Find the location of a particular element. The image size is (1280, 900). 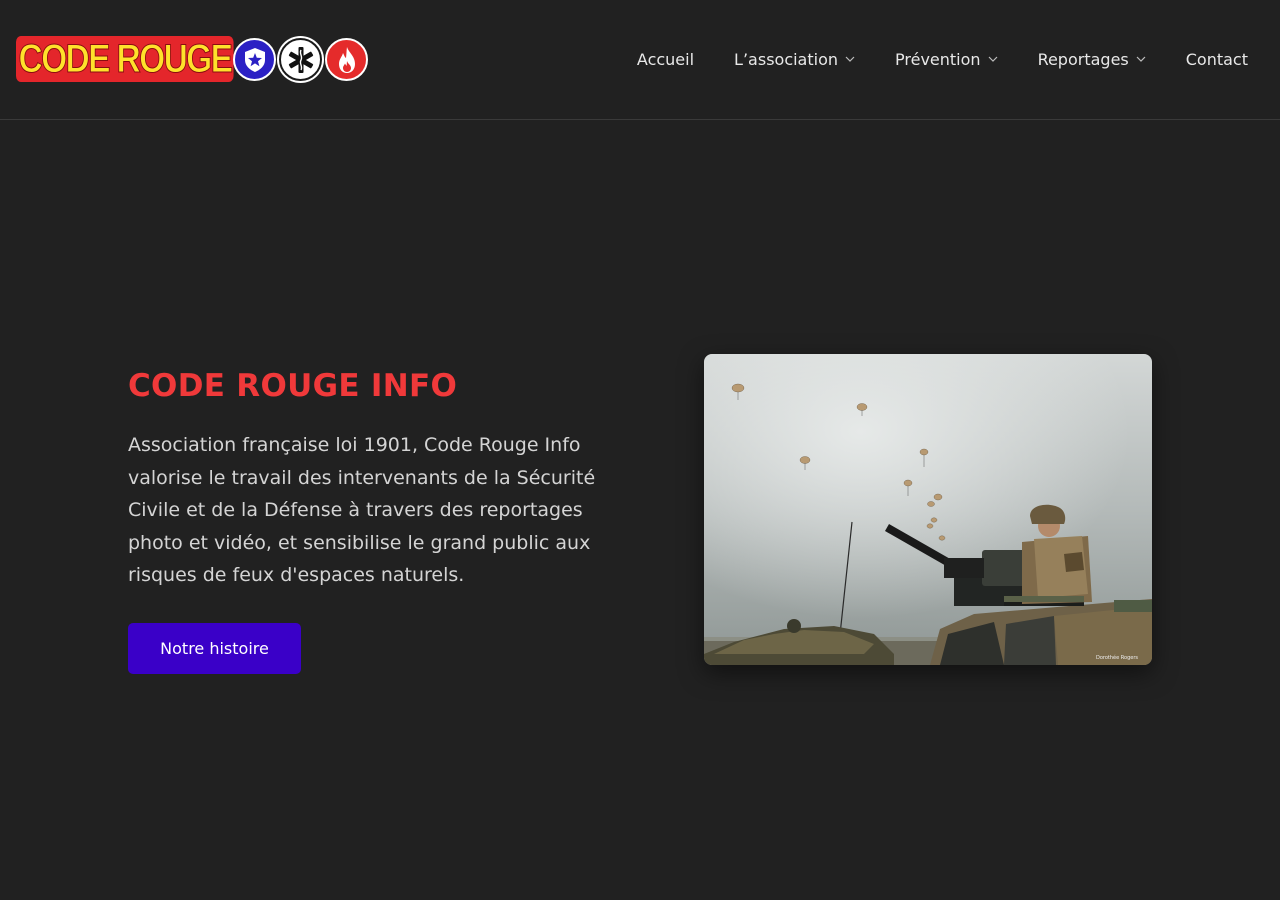

nav-item-contact: Contact is located at coordinates (1217, 59).